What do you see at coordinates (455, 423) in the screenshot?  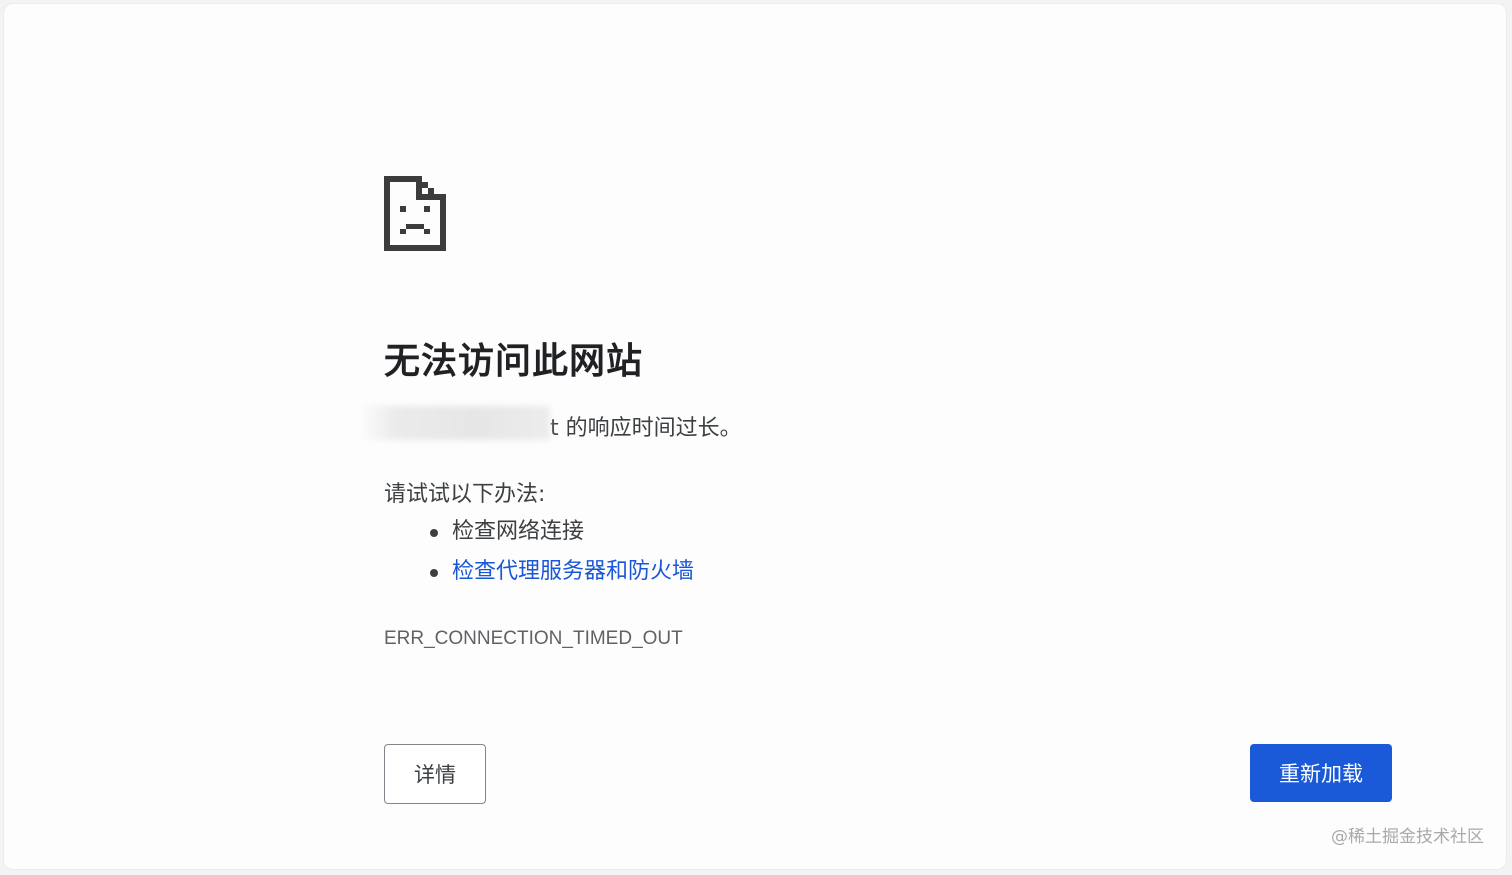 I see `redacted-hostname` at bounding box center [455, 423].